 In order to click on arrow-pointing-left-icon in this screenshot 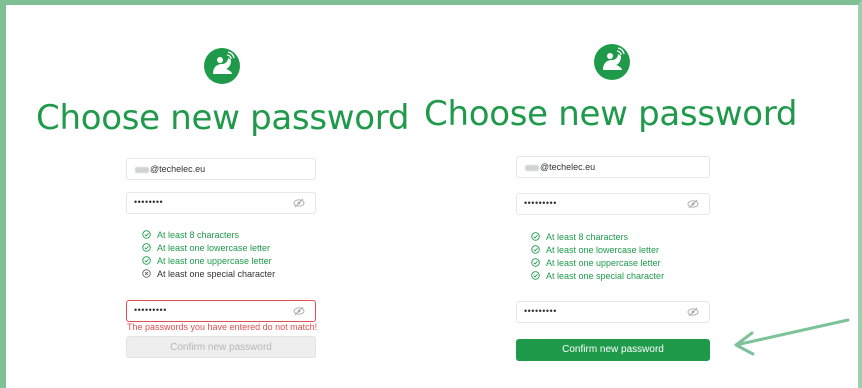, I will do `click(792, 337)`.